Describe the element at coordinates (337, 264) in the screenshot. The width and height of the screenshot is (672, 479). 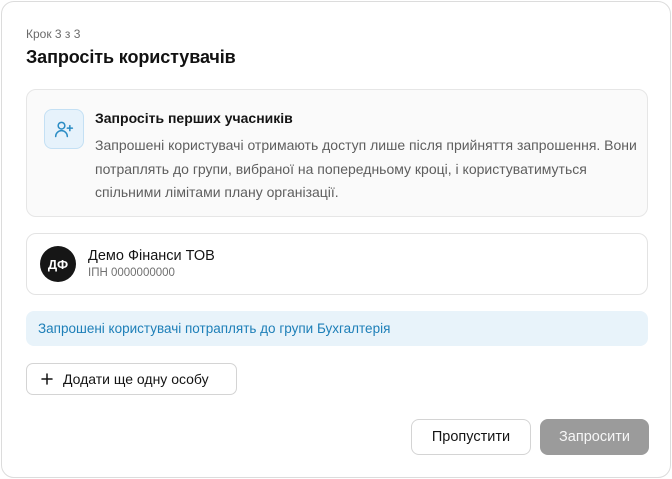
I see `organization-card: ДФ Демо Фінанси ТОВ ІПН 0000000000` at that location.